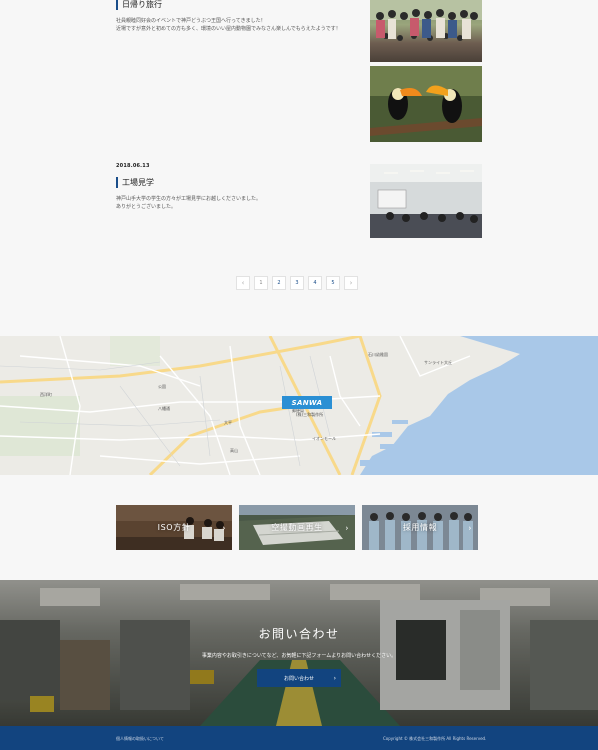 This screenshot has height=750, width=598. What do you see at coordinates (299, 634) in the screenshot?
I see `contact-title: お問い合わせ` at bounding box center [299, 634].